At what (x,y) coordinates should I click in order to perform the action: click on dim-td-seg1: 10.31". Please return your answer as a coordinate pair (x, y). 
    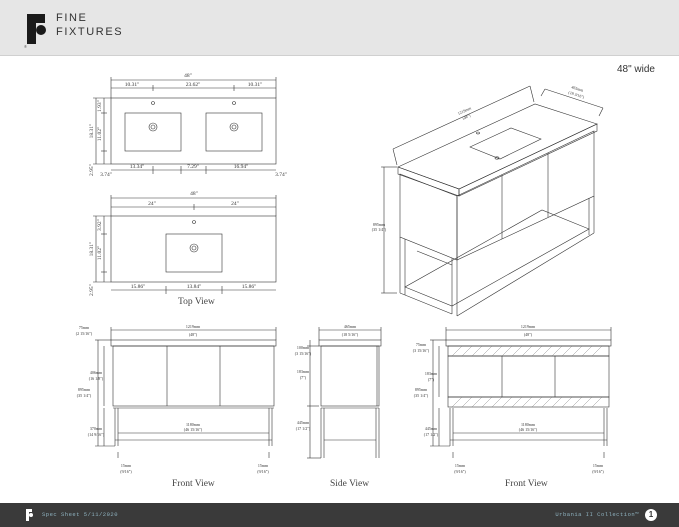
    Looking at the image, I should click on (132, 85).